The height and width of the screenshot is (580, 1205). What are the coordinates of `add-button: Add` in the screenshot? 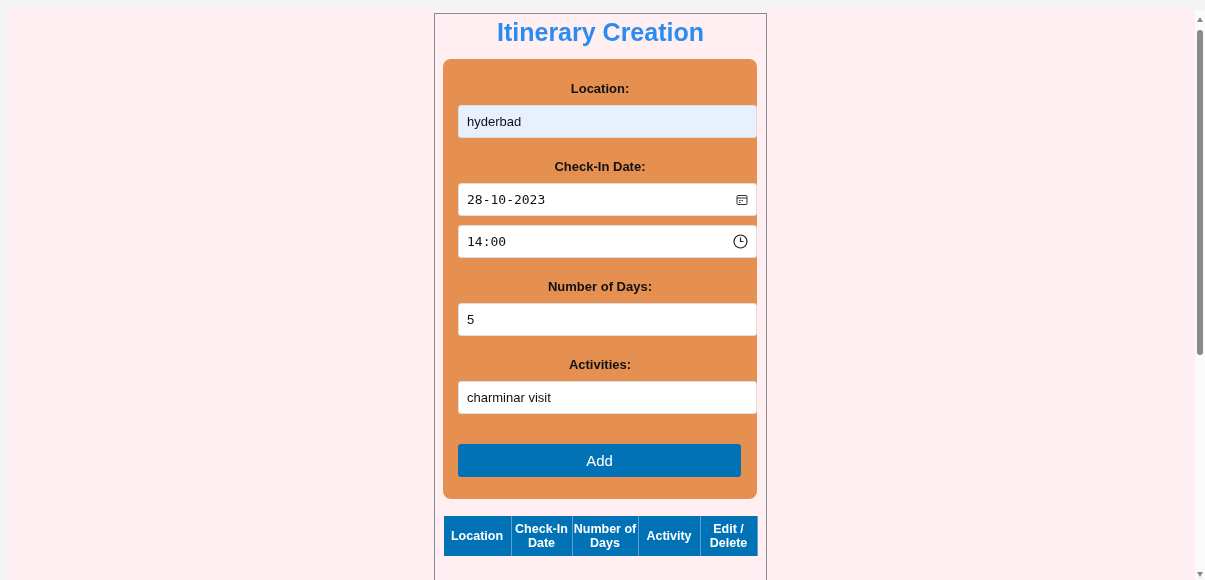 It's located at (599, 460).